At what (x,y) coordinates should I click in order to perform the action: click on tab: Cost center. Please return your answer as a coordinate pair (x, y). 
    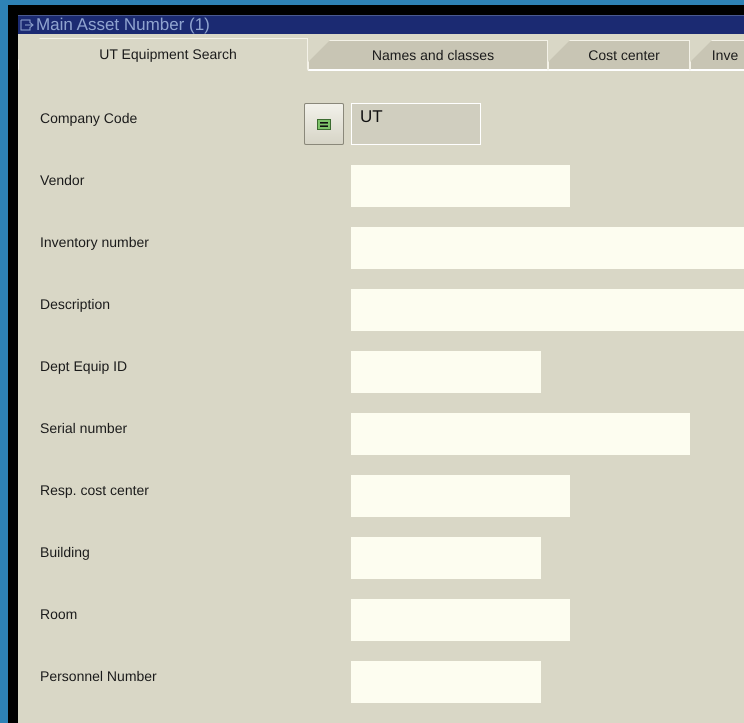
    Looking at the image, I should click on (619, 55).